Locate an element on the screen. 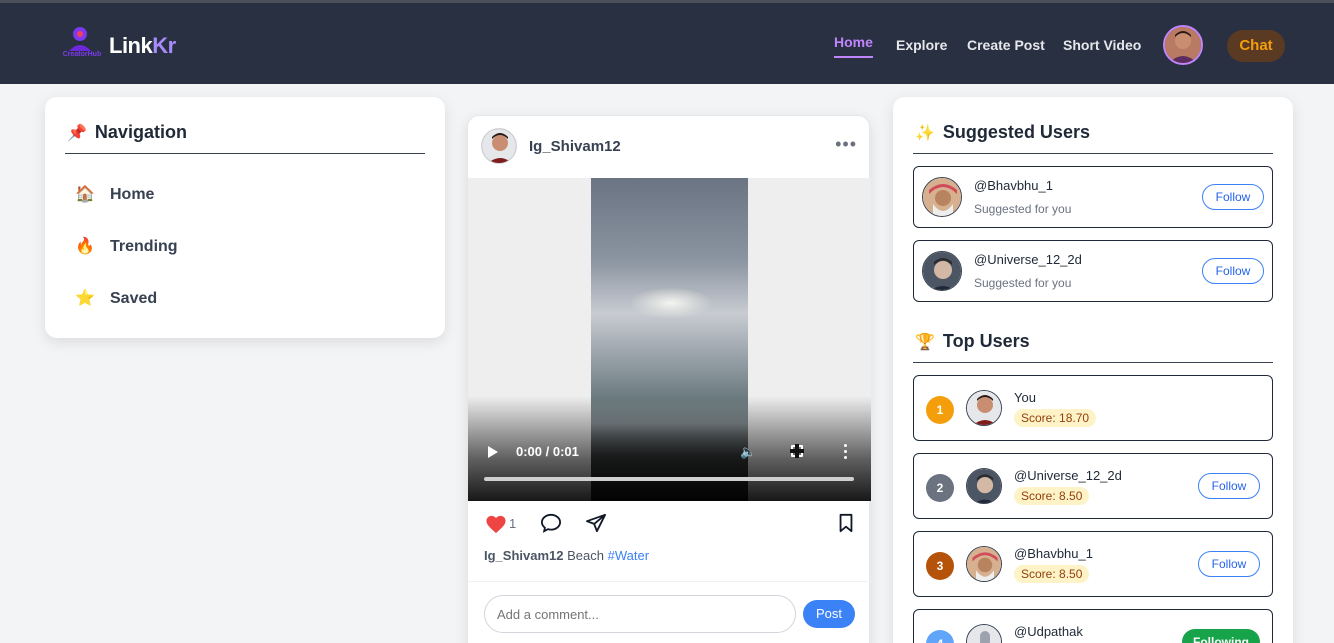  fire-icon: 🔥 is located at coordinates (85, 246).